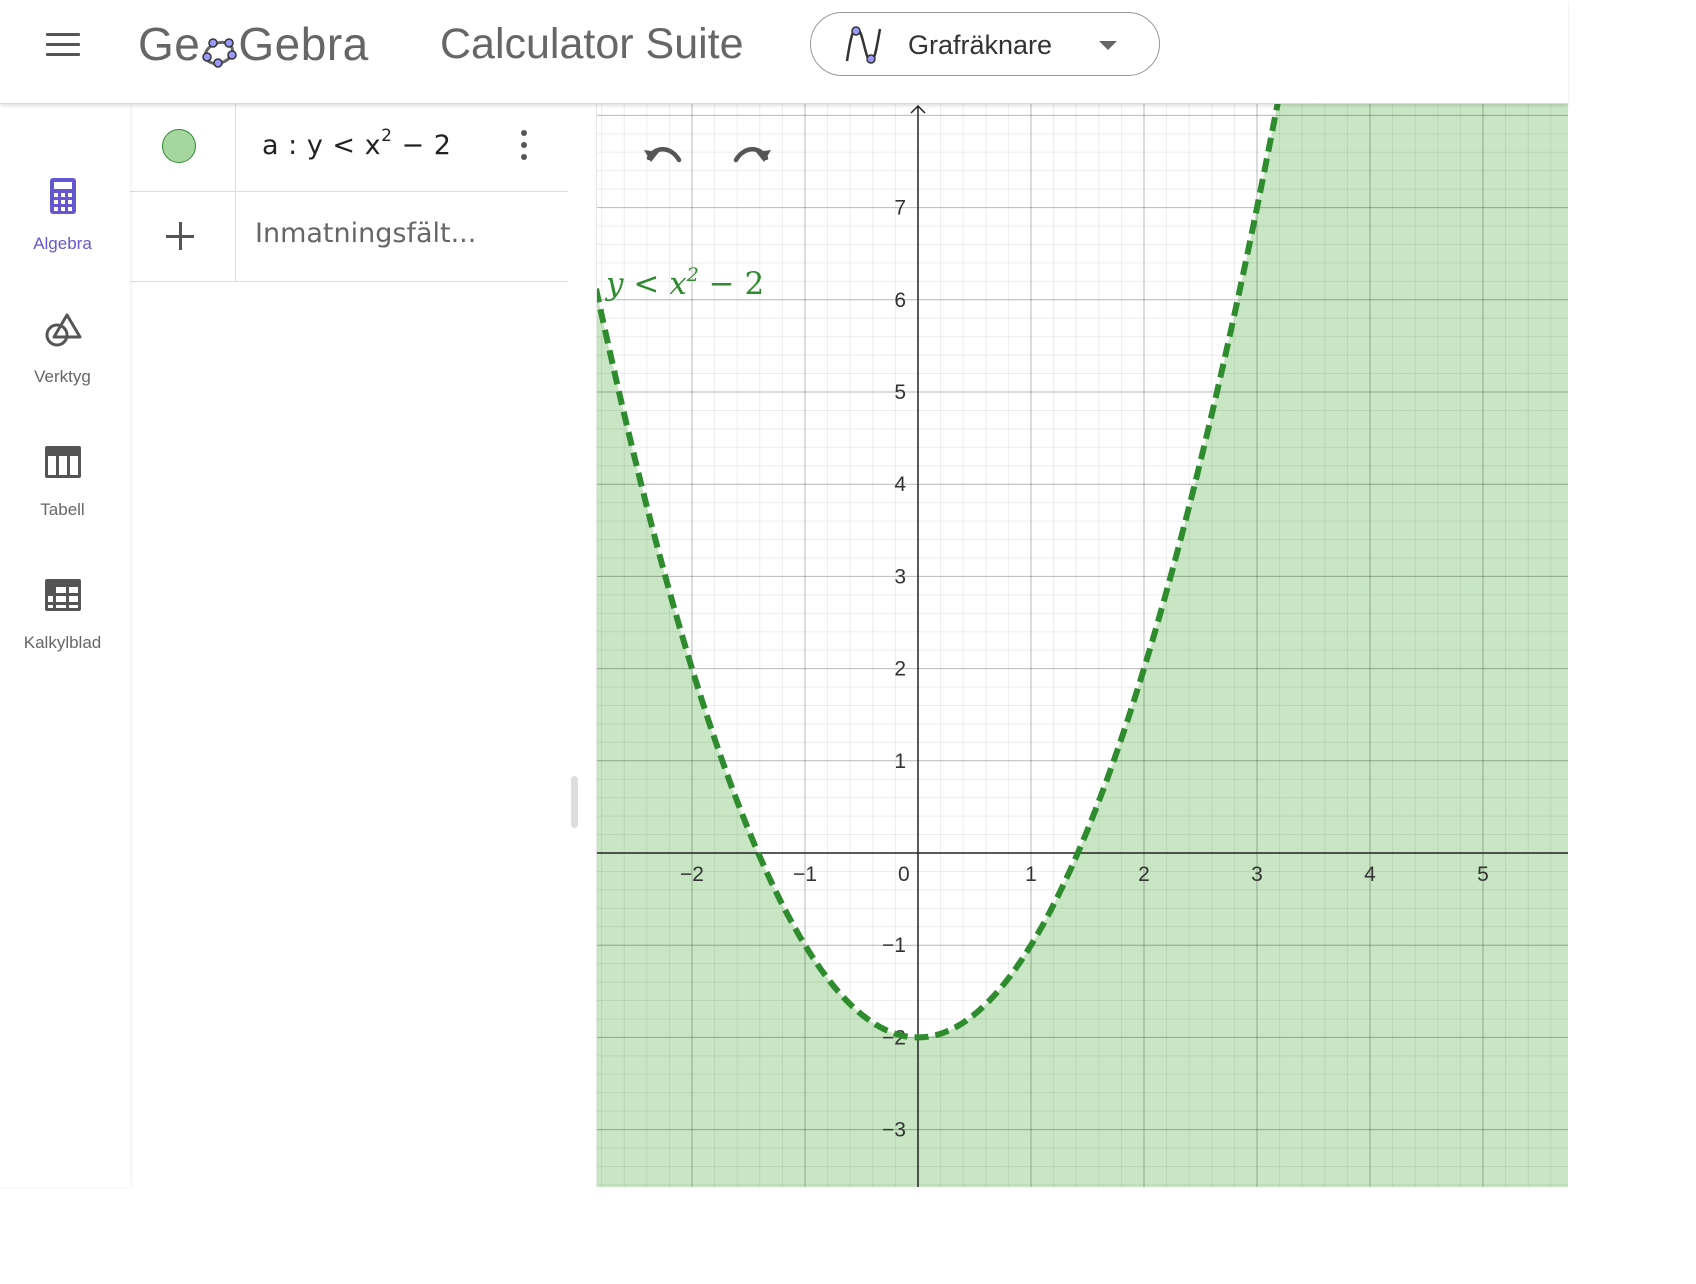 Image resolution: width=1696 pixels, height=1284 pixels. I want to click on y-tick-label: 6, so click(900, 300).